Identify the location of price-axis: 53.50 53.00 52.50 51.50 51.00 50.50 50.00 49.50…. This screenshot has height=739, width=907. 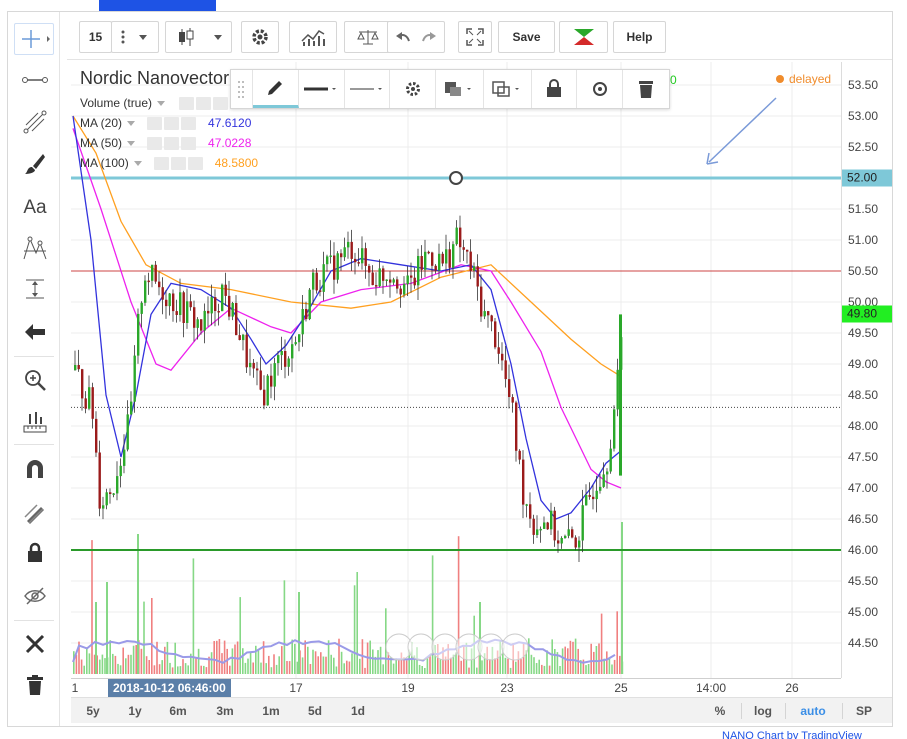
(867, 370).